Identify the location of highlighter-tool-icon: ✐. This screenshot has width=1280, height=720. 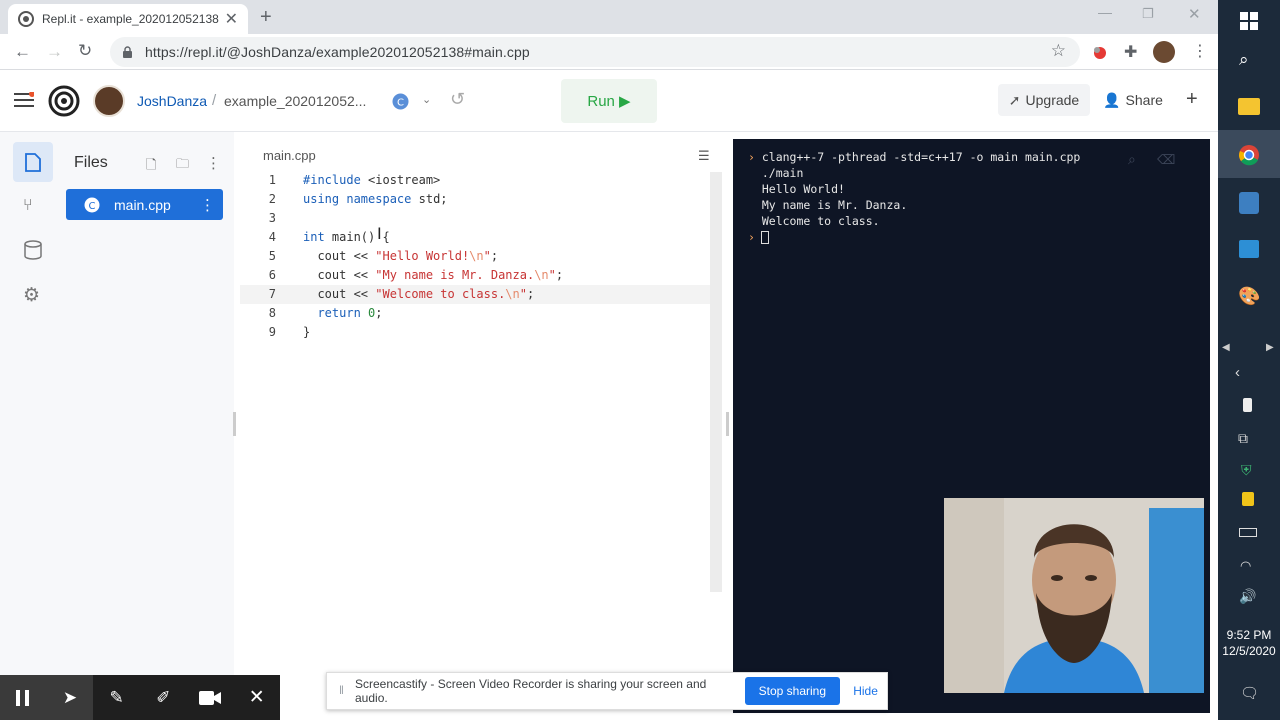
(163, 697).